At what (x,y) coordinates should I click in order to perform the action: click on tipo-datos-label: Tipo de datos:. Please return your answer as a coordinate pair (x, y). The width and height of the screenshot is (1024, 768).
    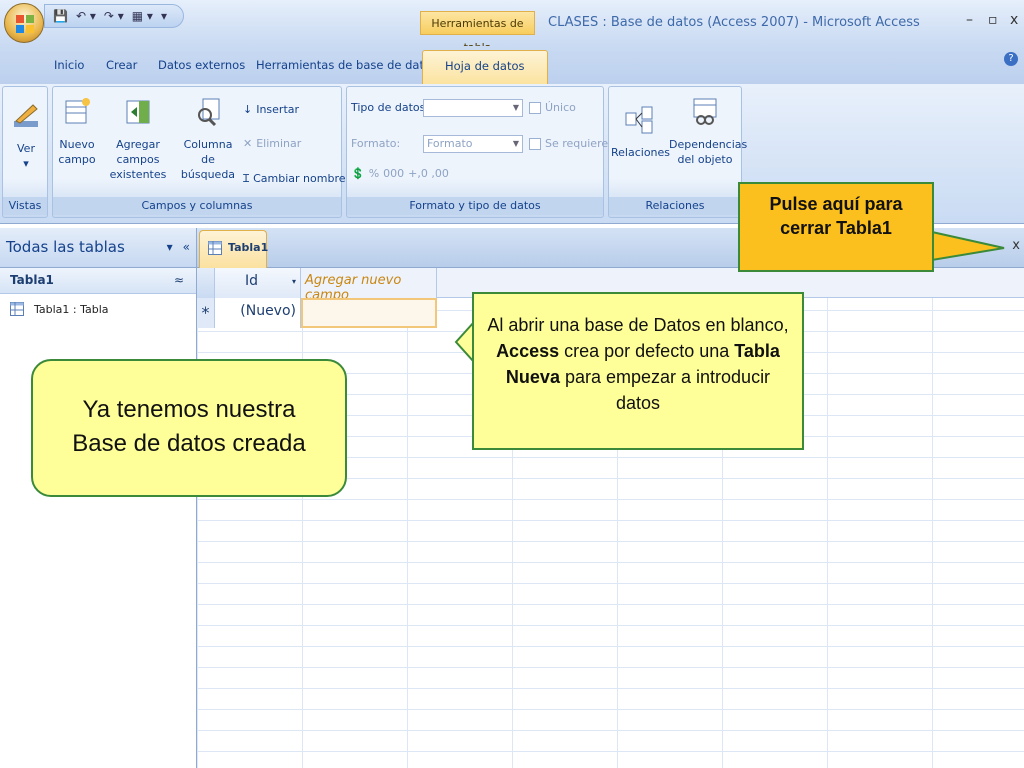
    Looking at the image, I should click on (390, 107).